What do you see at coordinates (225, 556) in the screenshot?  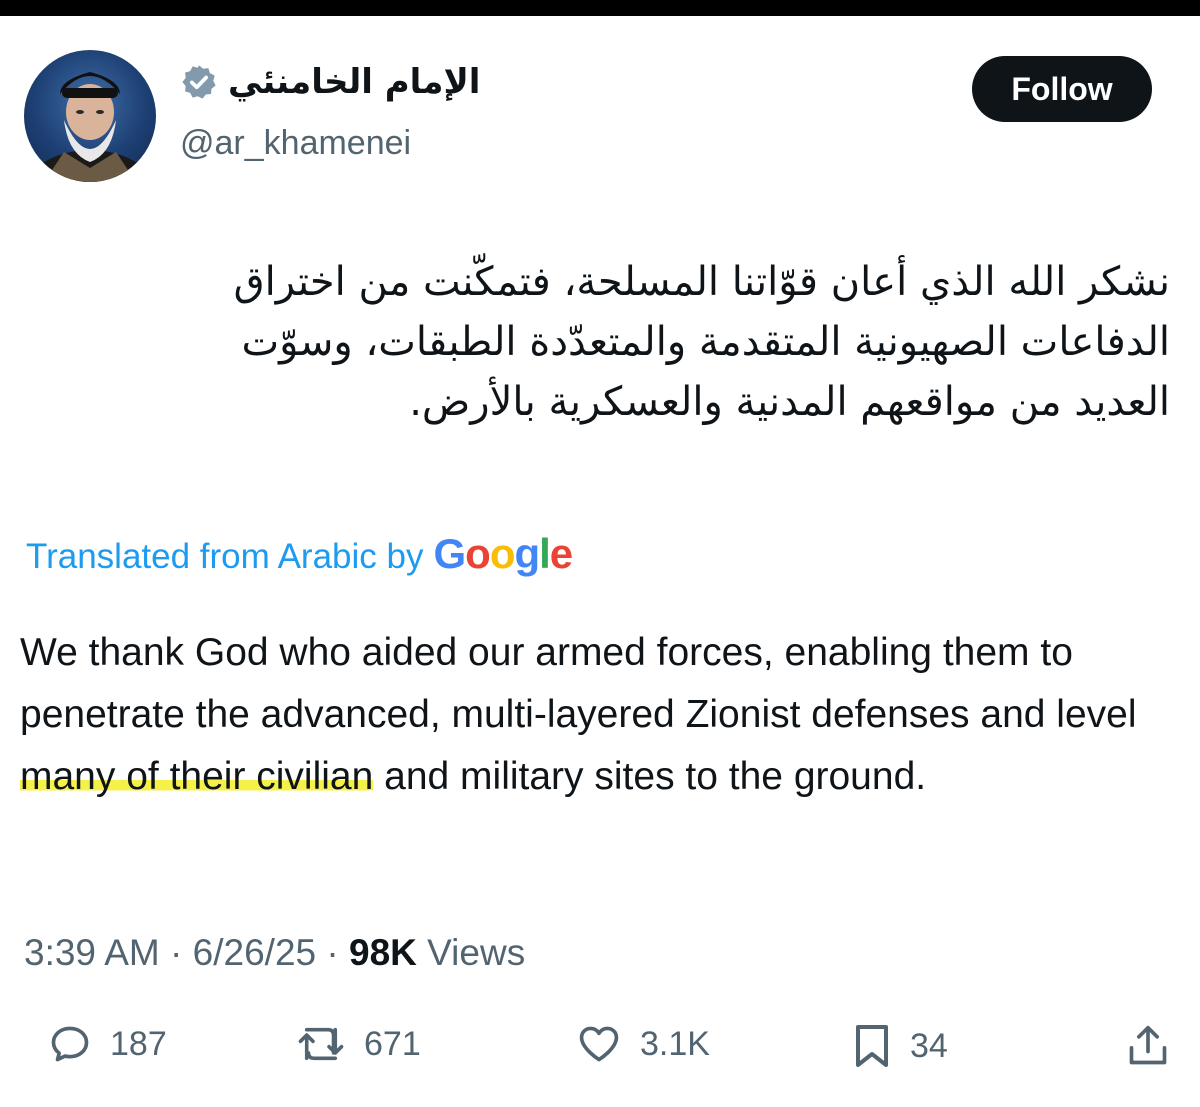 I see `translated-label: Translated from Arabic by` at bounding box center [225, 556].